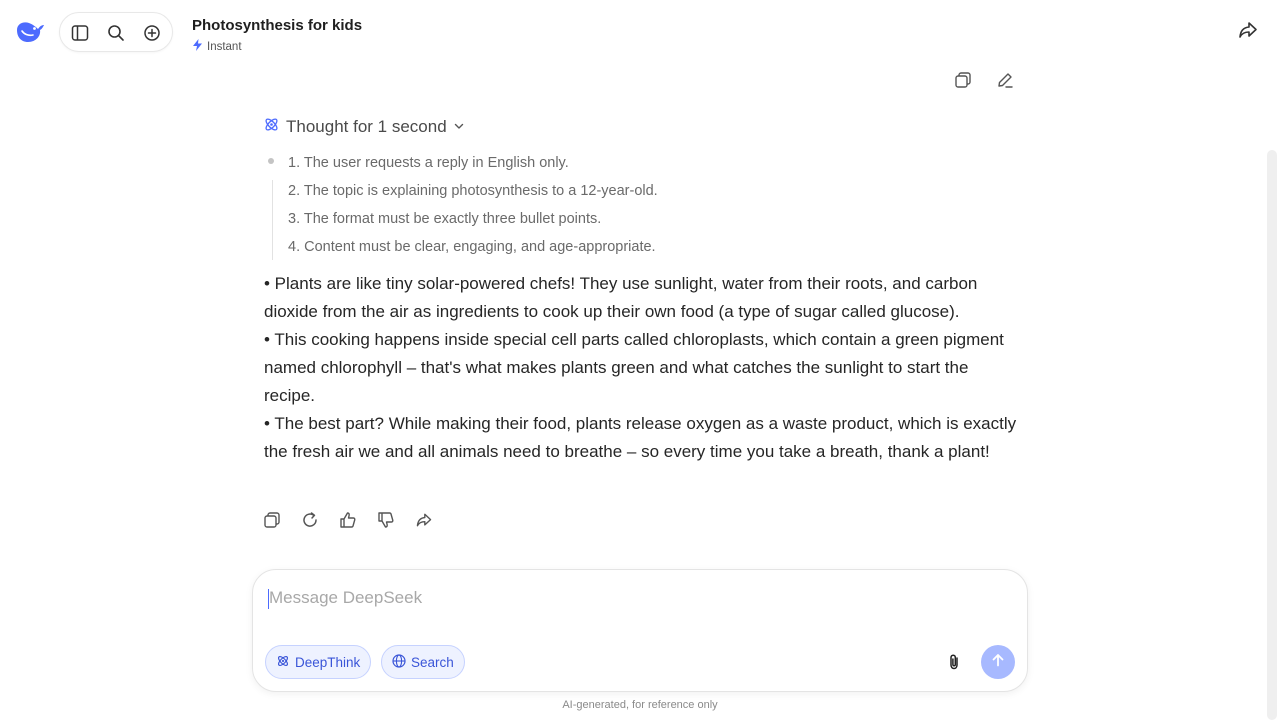 The width and height of the screenshot is (1280, 720). Describe the element at coordinates (272, 220) in the screenshot. I see `thought-rail` at that location.